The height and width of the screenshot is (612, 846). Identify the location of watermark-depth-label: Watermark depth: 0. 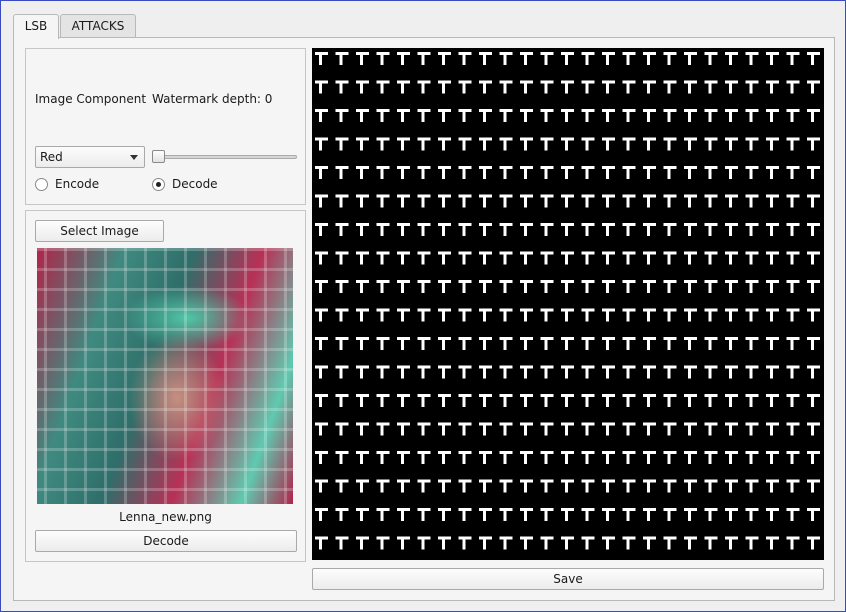
(212, 99).